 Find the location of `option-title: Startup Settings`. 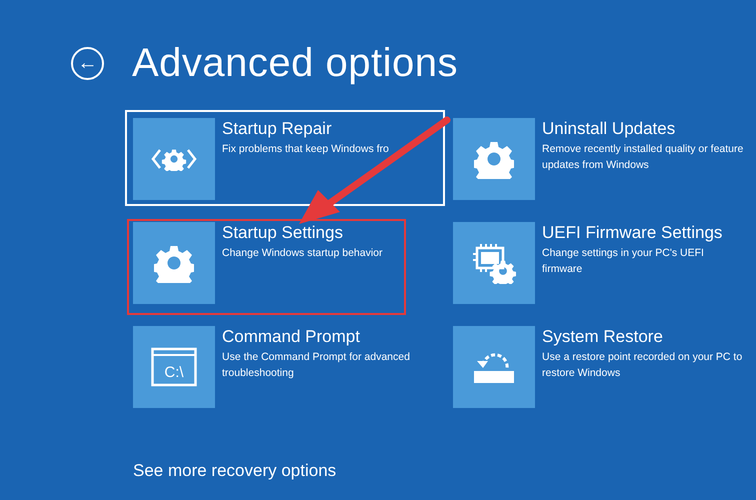

option-title: Startup Settings is located at coordinates (282, 233).